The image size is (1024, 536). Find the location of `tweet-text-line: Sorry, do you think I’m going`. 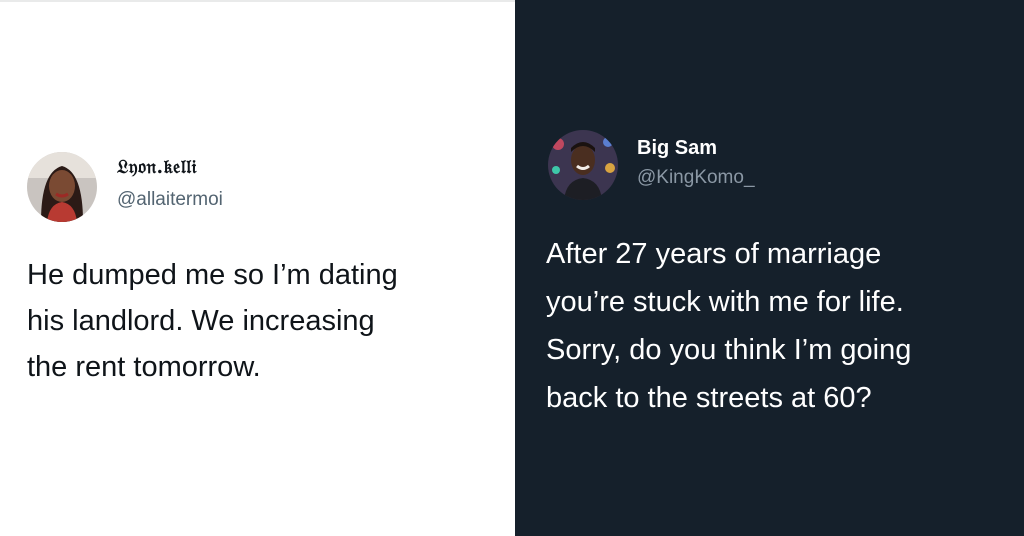

tweet-text-line: Sorry, do you think I’m going is located at coordinates (729, 350).